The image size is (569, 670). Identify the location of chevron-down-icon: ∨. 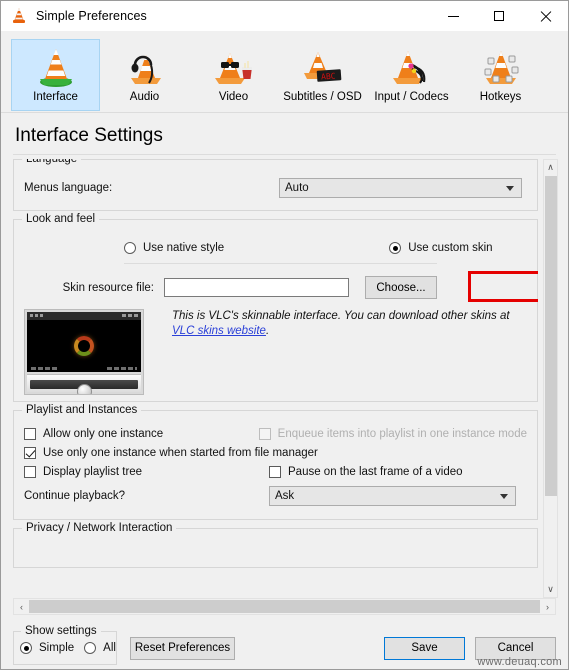
(550, 589).